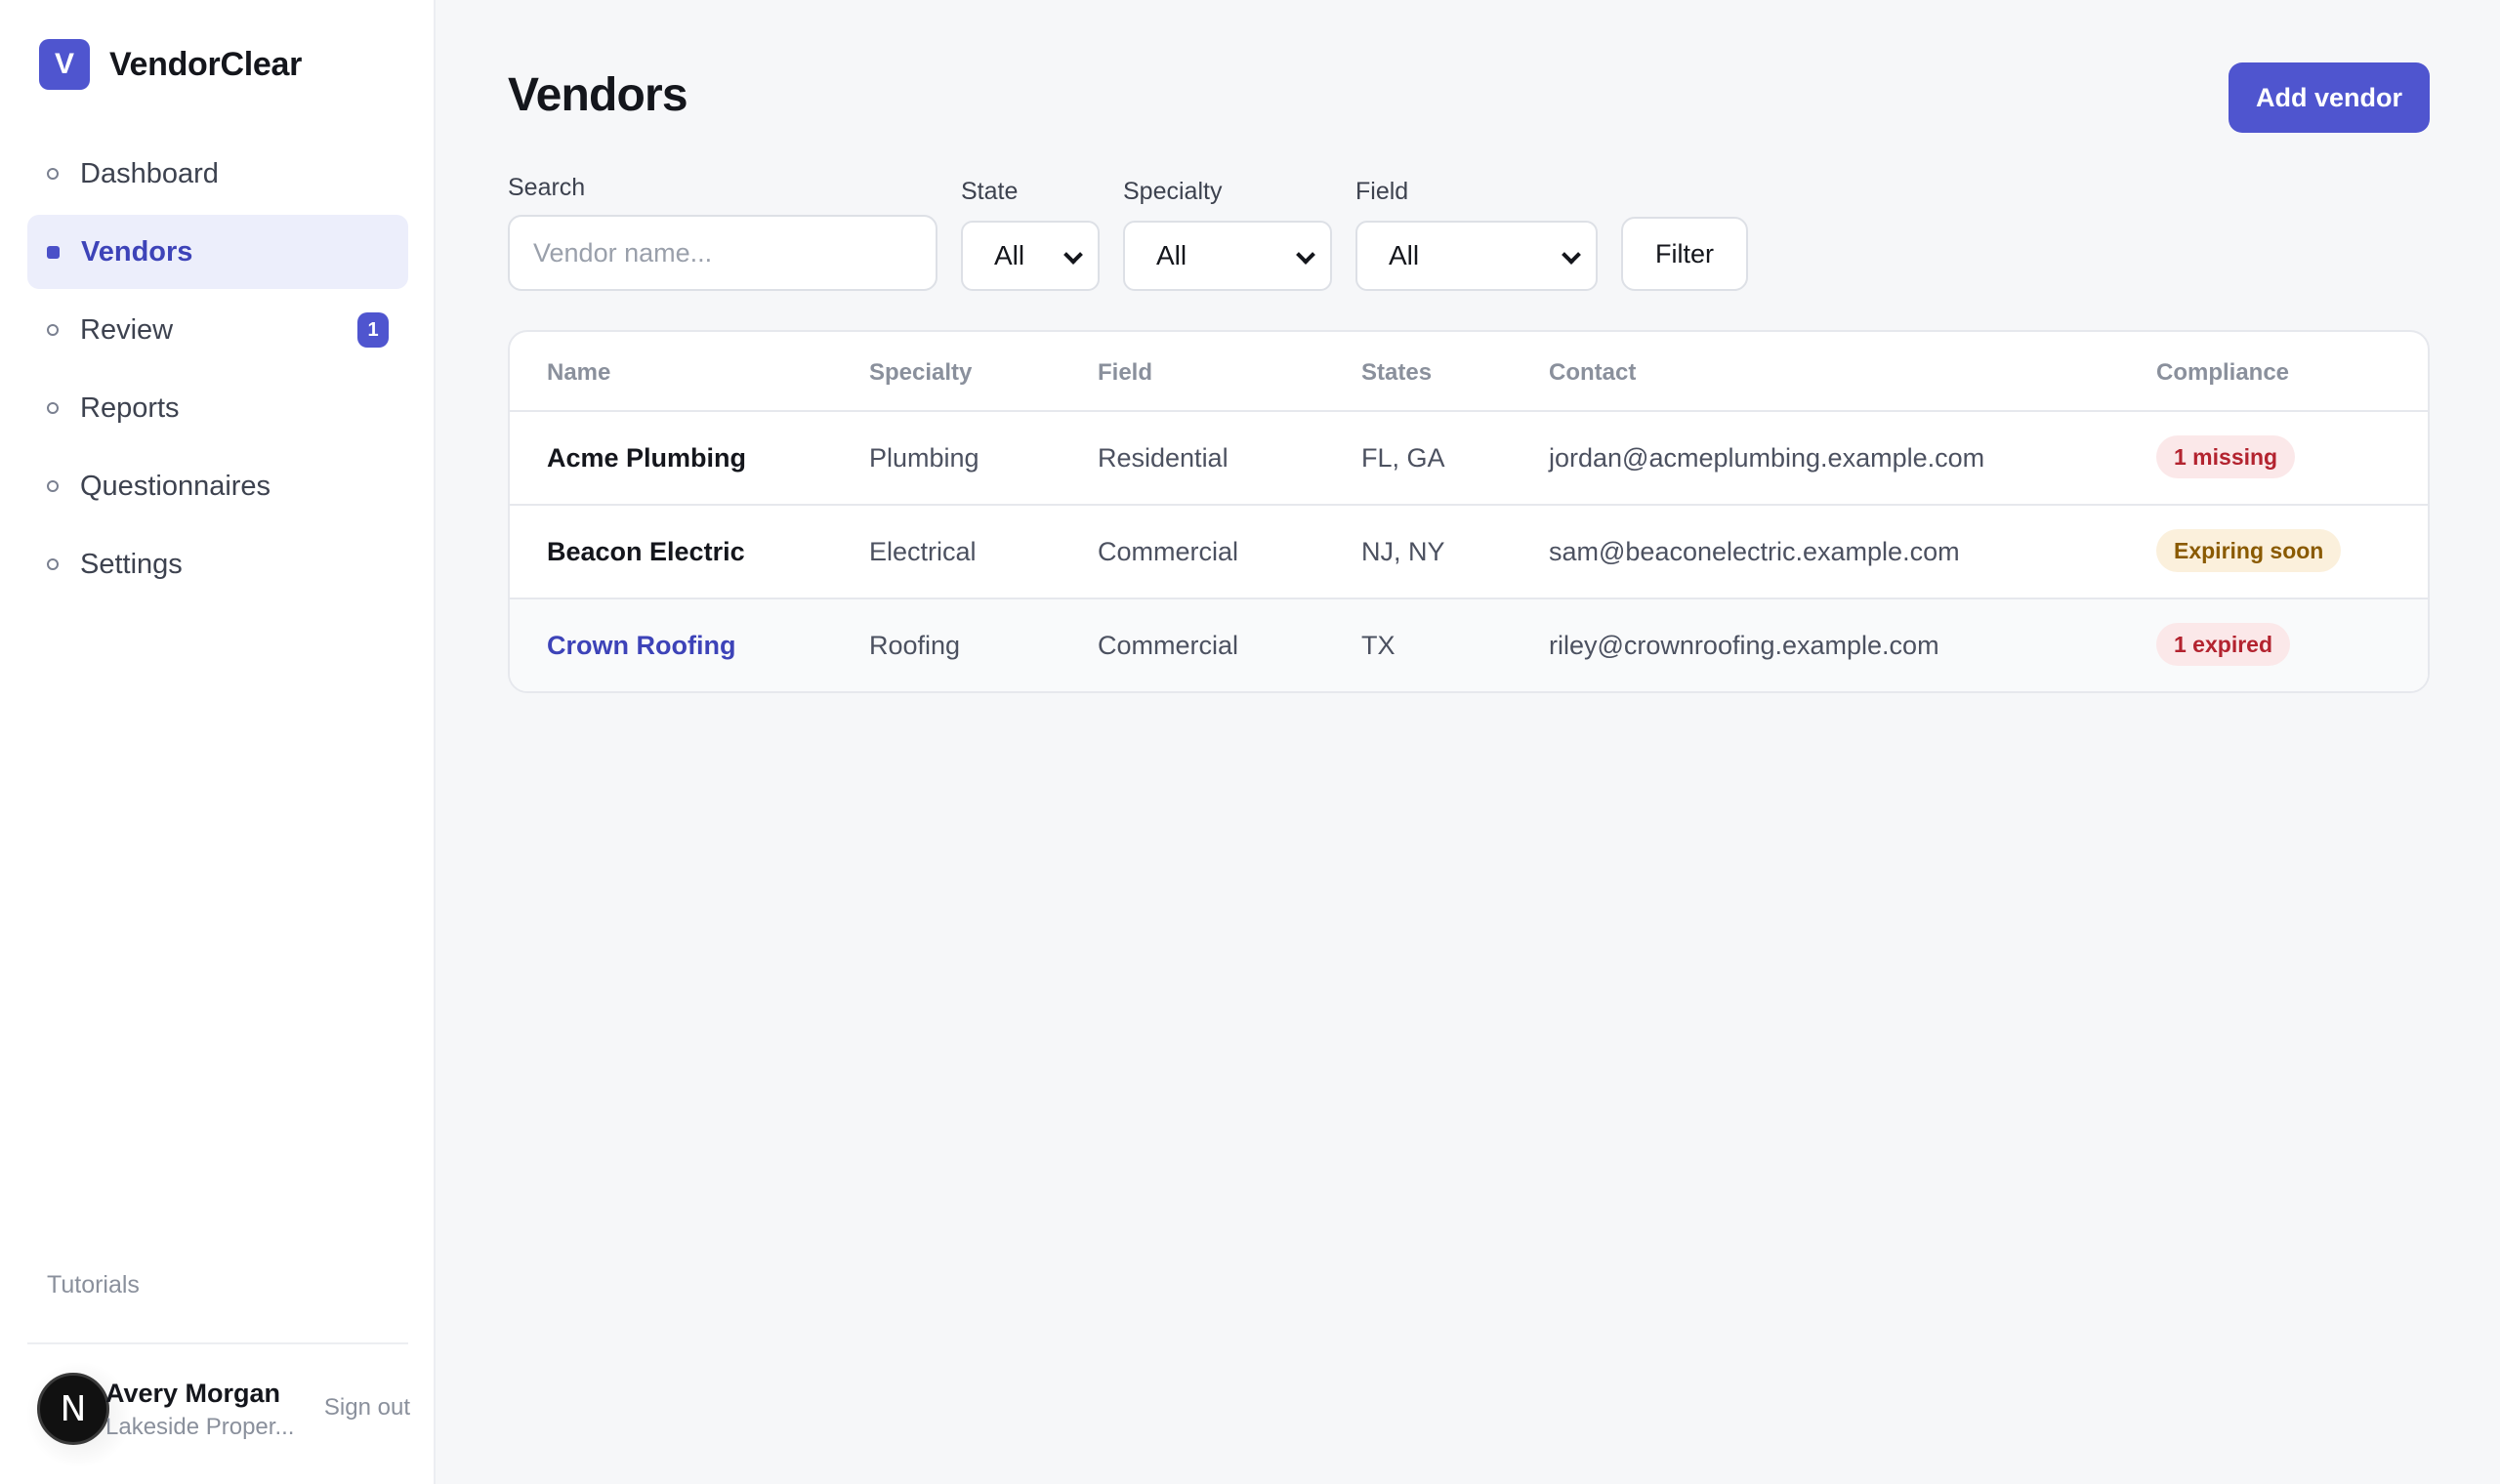  What do you see at coordinates (920, 373) in the screenshot?
I see `column-header-specialty: Specialty` at bounding box center [920, 373].